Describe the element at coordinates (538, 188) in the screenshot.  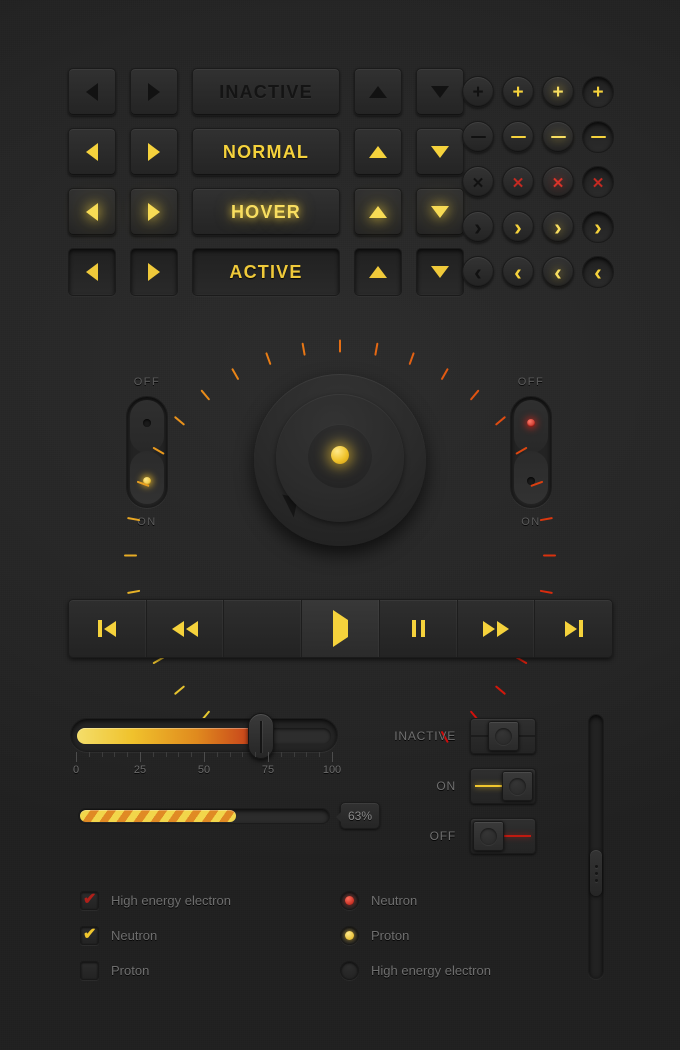
I see `circle-button-grid` at that location.